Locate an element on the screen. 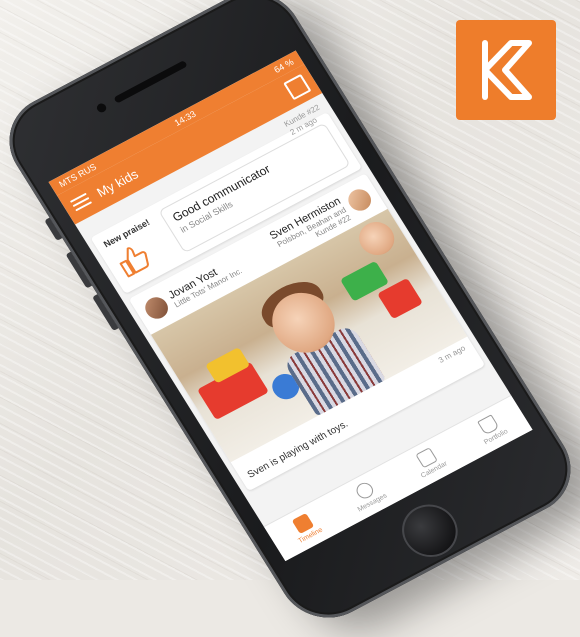 Image resolution: width=580 pixels, height=637 pixels. child-avatar is located at coordinates (360, 200).